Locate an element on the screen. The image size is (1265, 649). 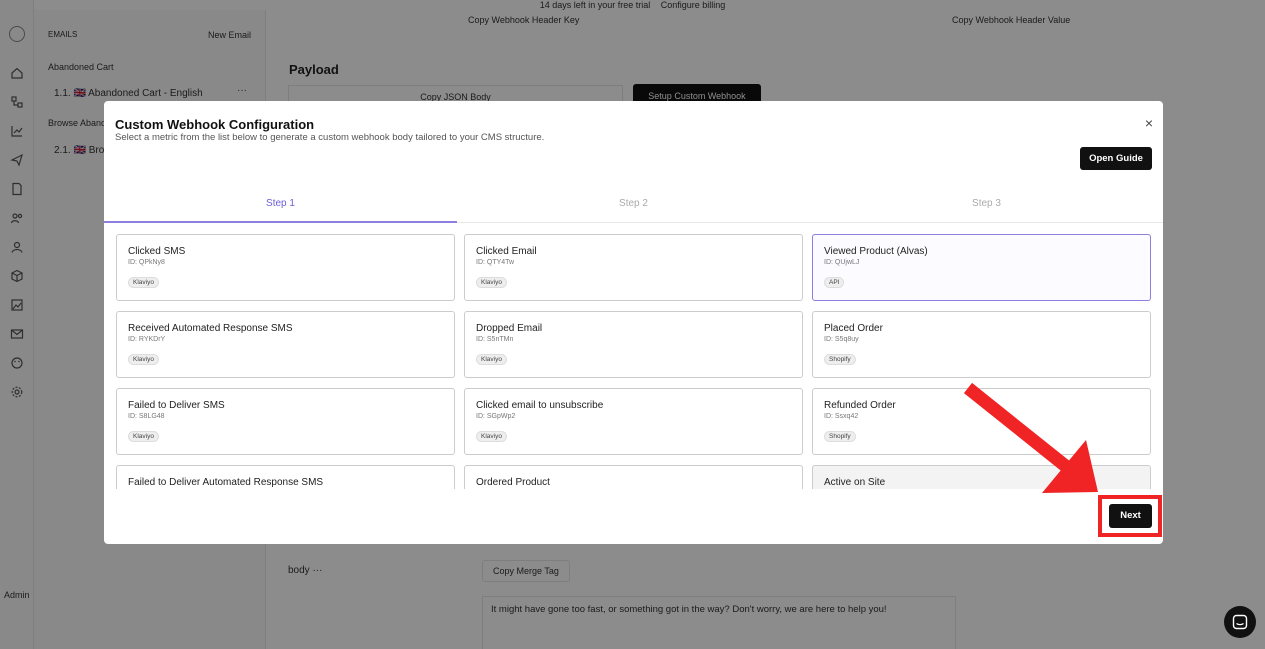
tab-step-3: Step 3 is located at coordinates (986, 206).